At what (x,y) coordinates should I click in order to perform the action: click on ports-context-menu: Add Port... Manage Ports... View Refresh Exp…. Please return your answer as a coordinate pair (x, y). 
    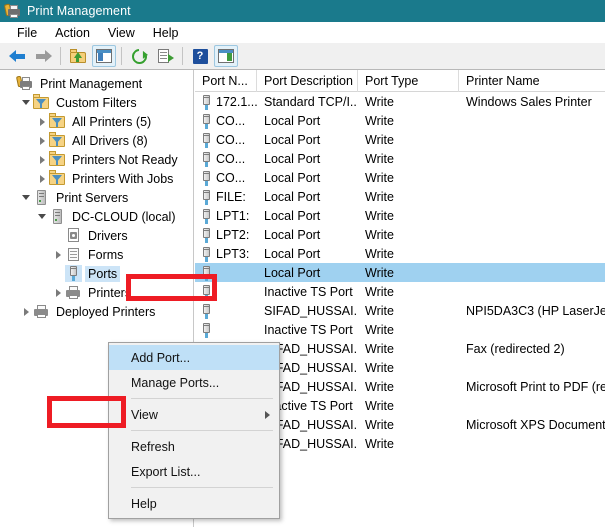
    Looking at the image, I should click on (194, 430).